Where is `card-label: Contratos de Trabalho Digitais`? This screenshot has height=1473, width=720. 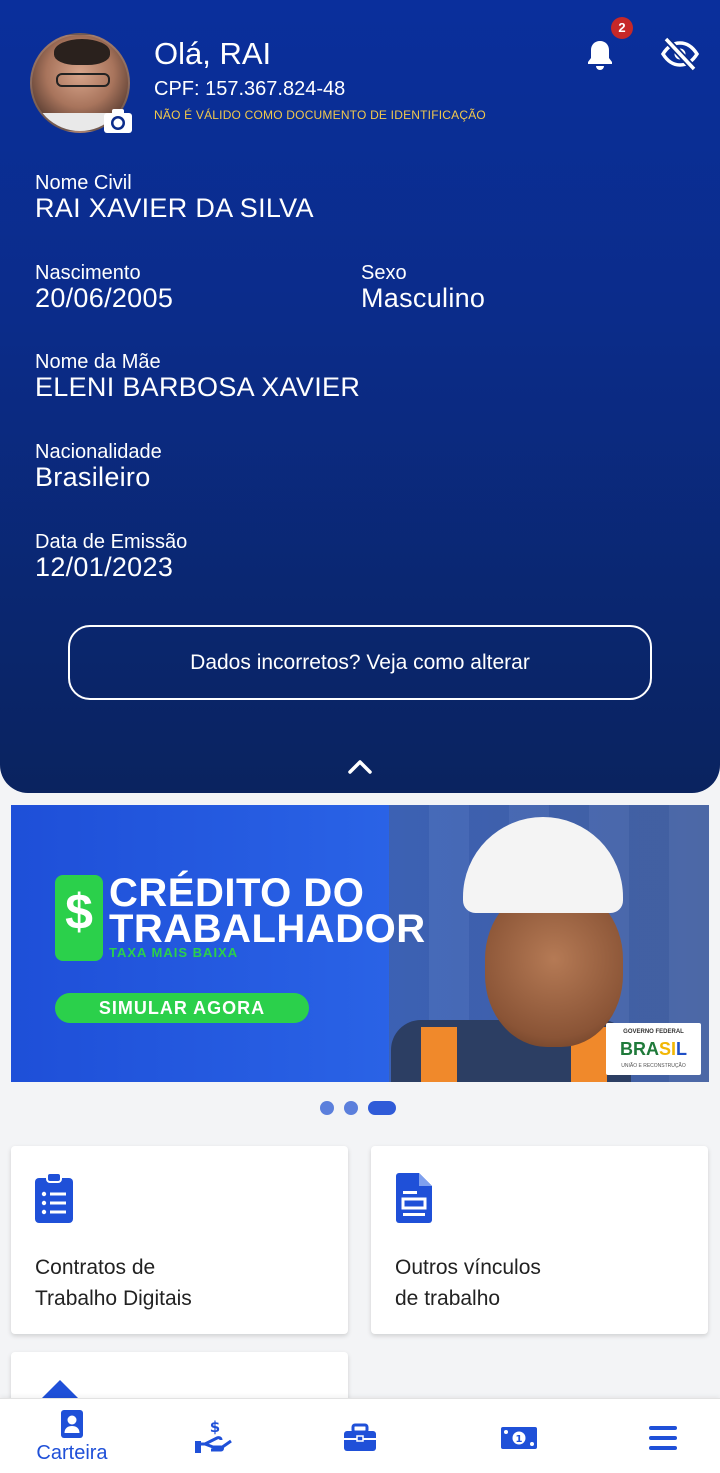
card-label: Contratos de Trabalho Digitais is located at coordinates (113, 1283).